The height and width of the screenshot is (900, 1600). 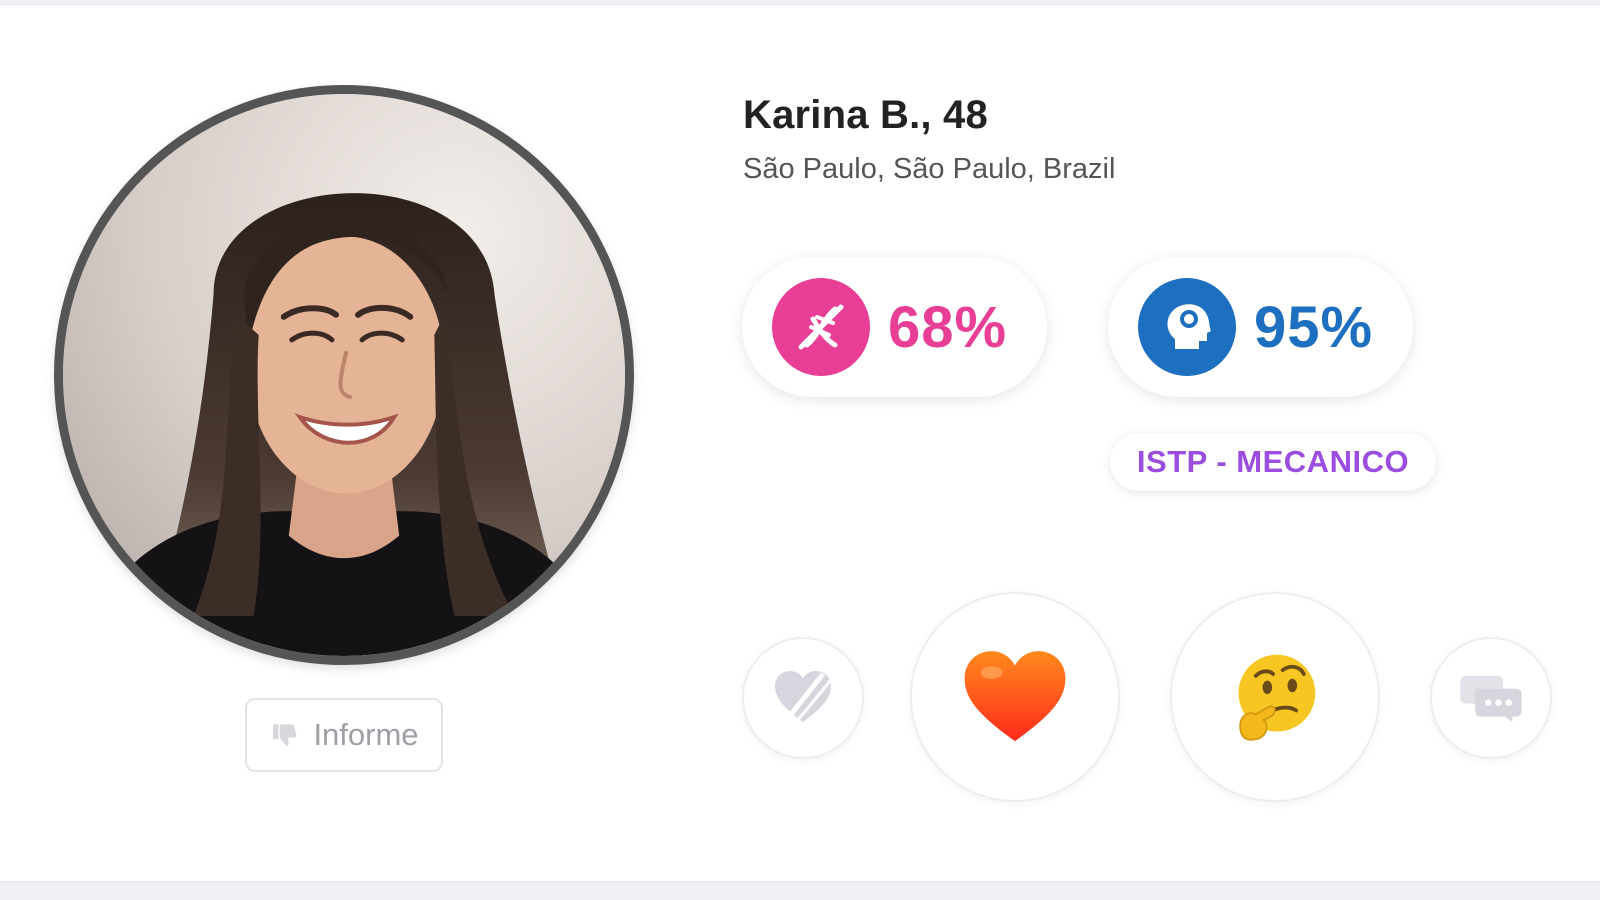 What do you see at coordinates (366, 734) in the screenshot?
I see `report-label: Informe` at bounding box center [366, 734].